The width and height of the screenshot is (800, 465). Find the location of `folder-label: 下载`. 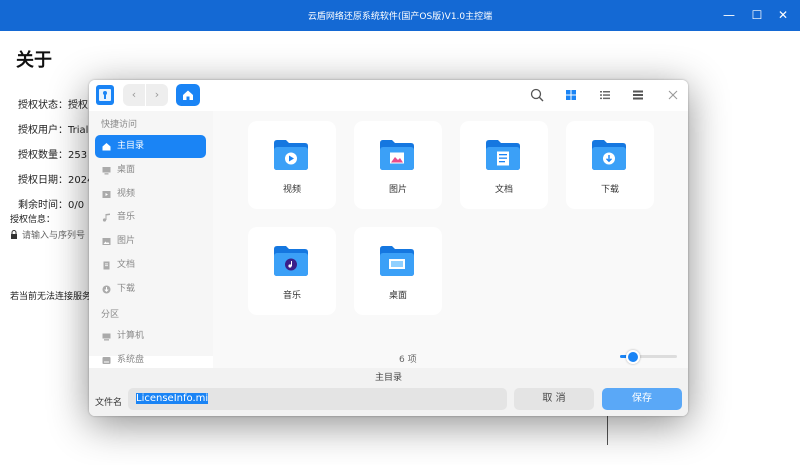

folder-label: 下载 is located at coordinates (609, 190).